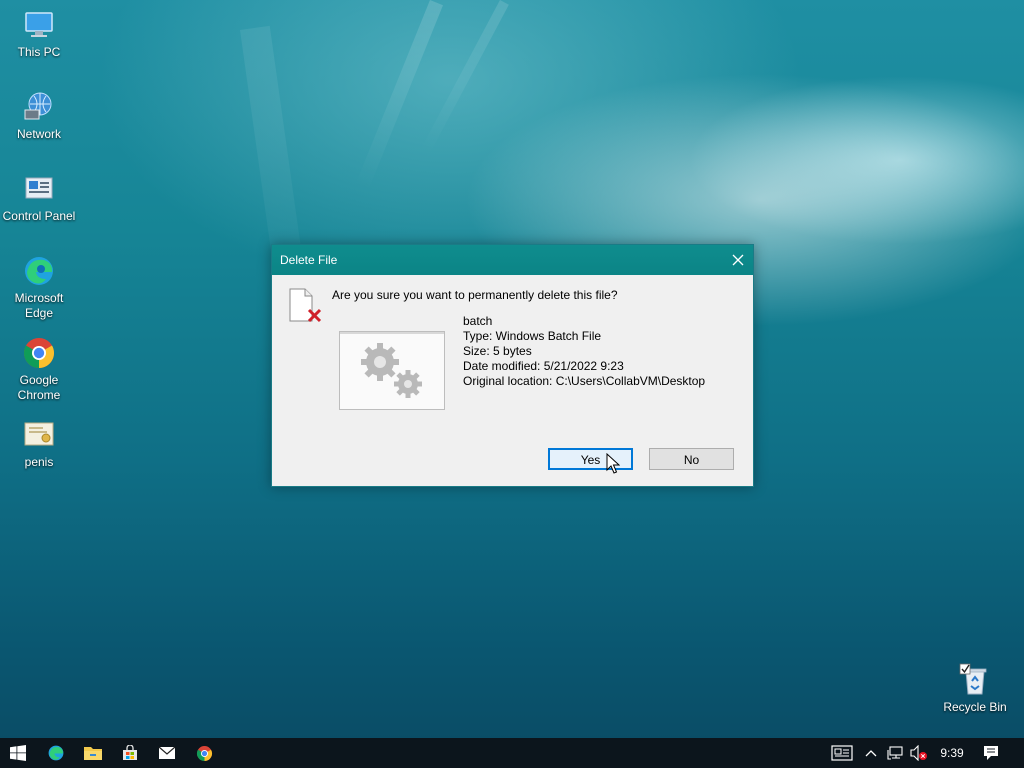  I want to click on store-icon, so click(130, 752).